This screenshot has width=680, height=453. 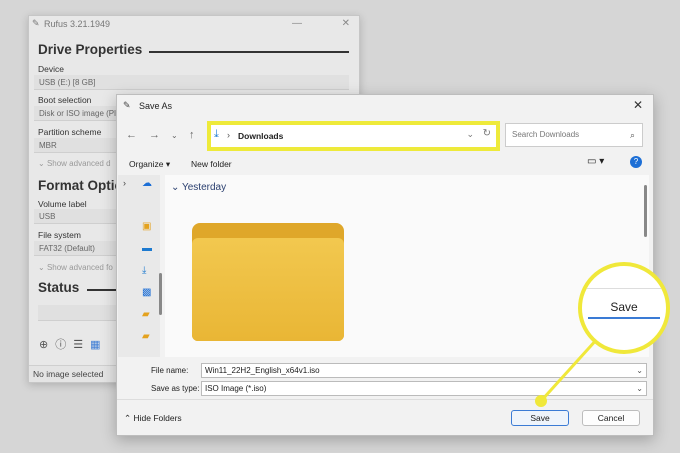 I want to click on leader-line, so click(x=569, y=369).